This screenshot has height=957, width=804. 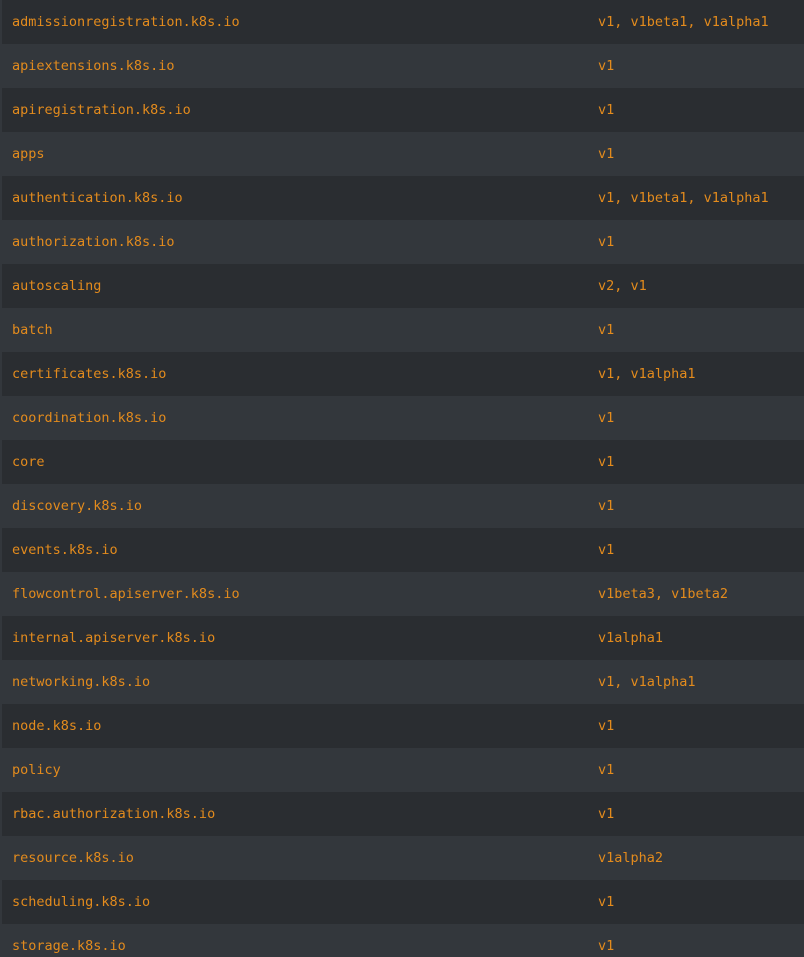 What do you see at coordinates (73, 858) in the screenshot?
I see `api-group-name: resource.k8s.io` at bounding box center [73, 858].